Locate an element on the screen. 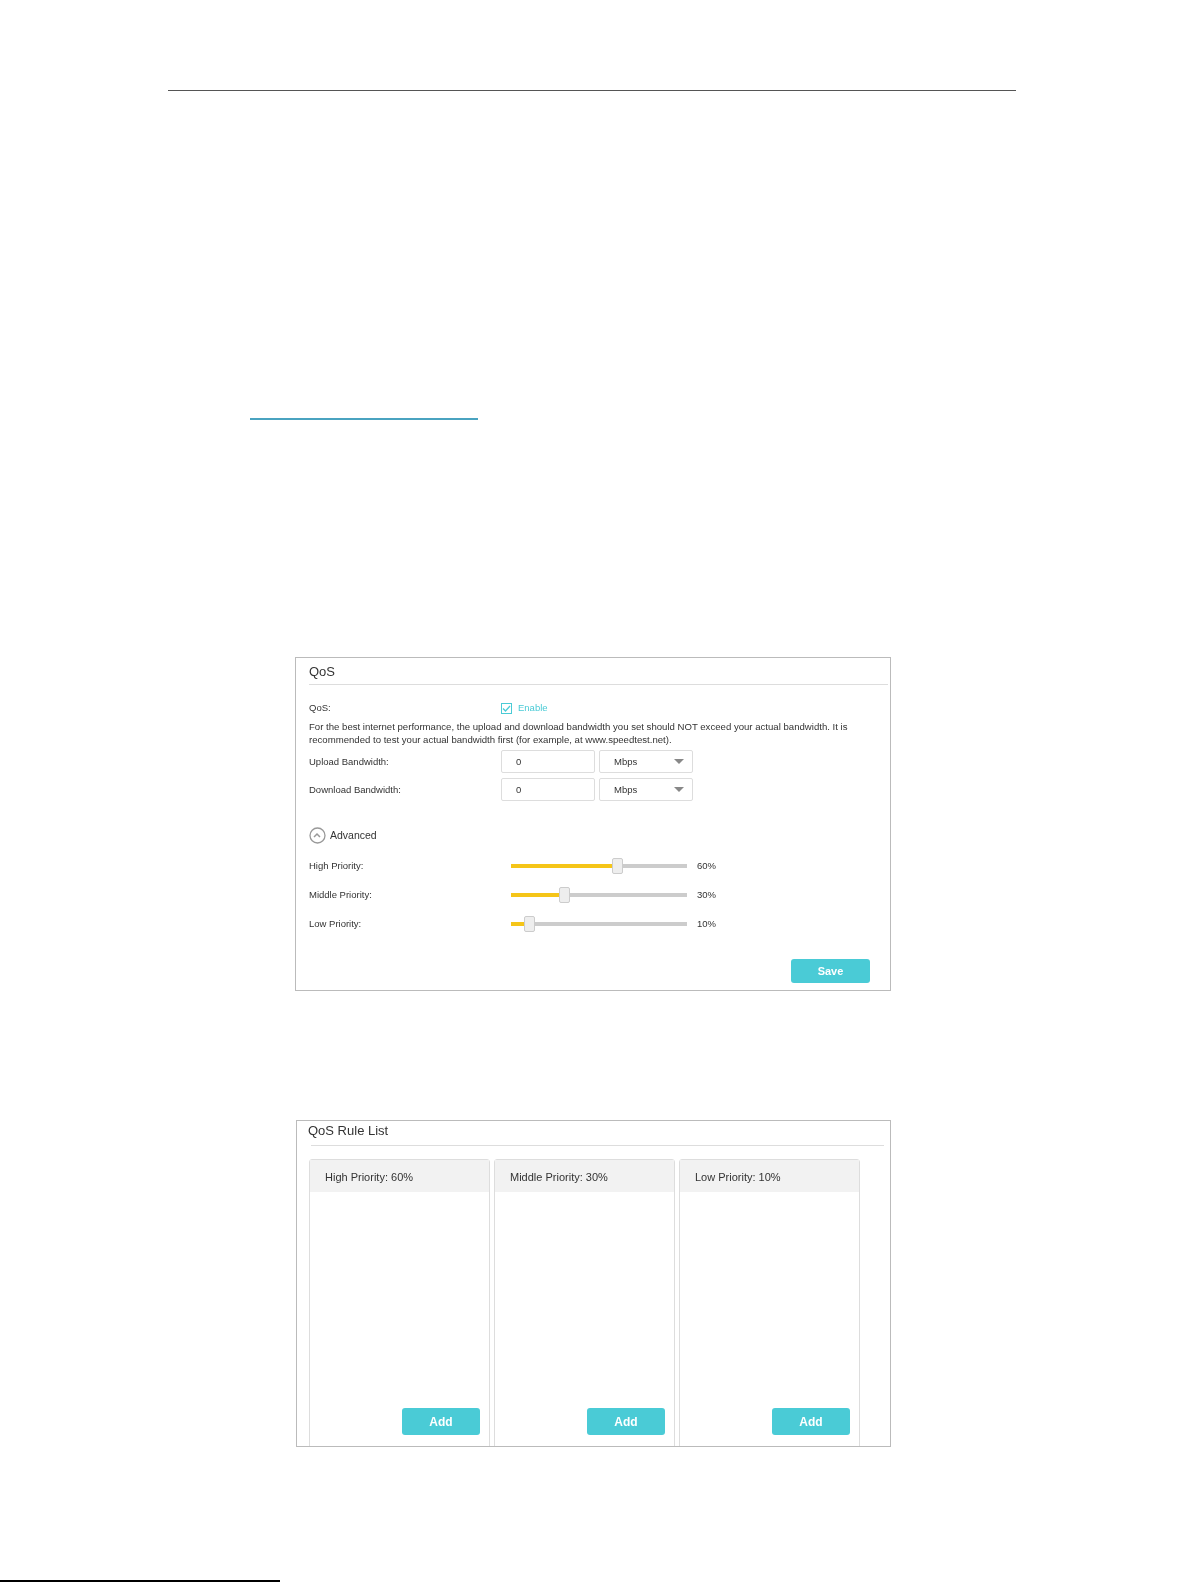  panel-title: QoS Rule List is located at coordinates (349, 1131).